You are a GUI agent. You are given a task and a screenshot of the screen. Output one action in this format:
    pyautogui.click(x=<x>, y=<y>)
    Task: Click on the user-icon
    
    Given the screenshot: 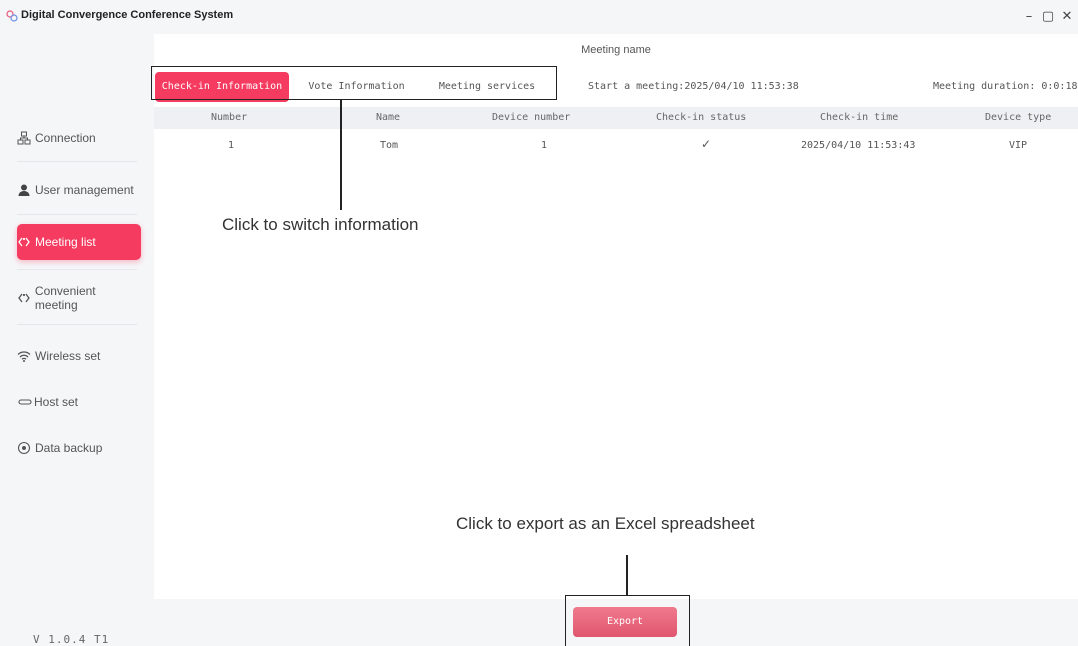 What is the action you would take?
    pyautogui.click(x=24, y=190)
    